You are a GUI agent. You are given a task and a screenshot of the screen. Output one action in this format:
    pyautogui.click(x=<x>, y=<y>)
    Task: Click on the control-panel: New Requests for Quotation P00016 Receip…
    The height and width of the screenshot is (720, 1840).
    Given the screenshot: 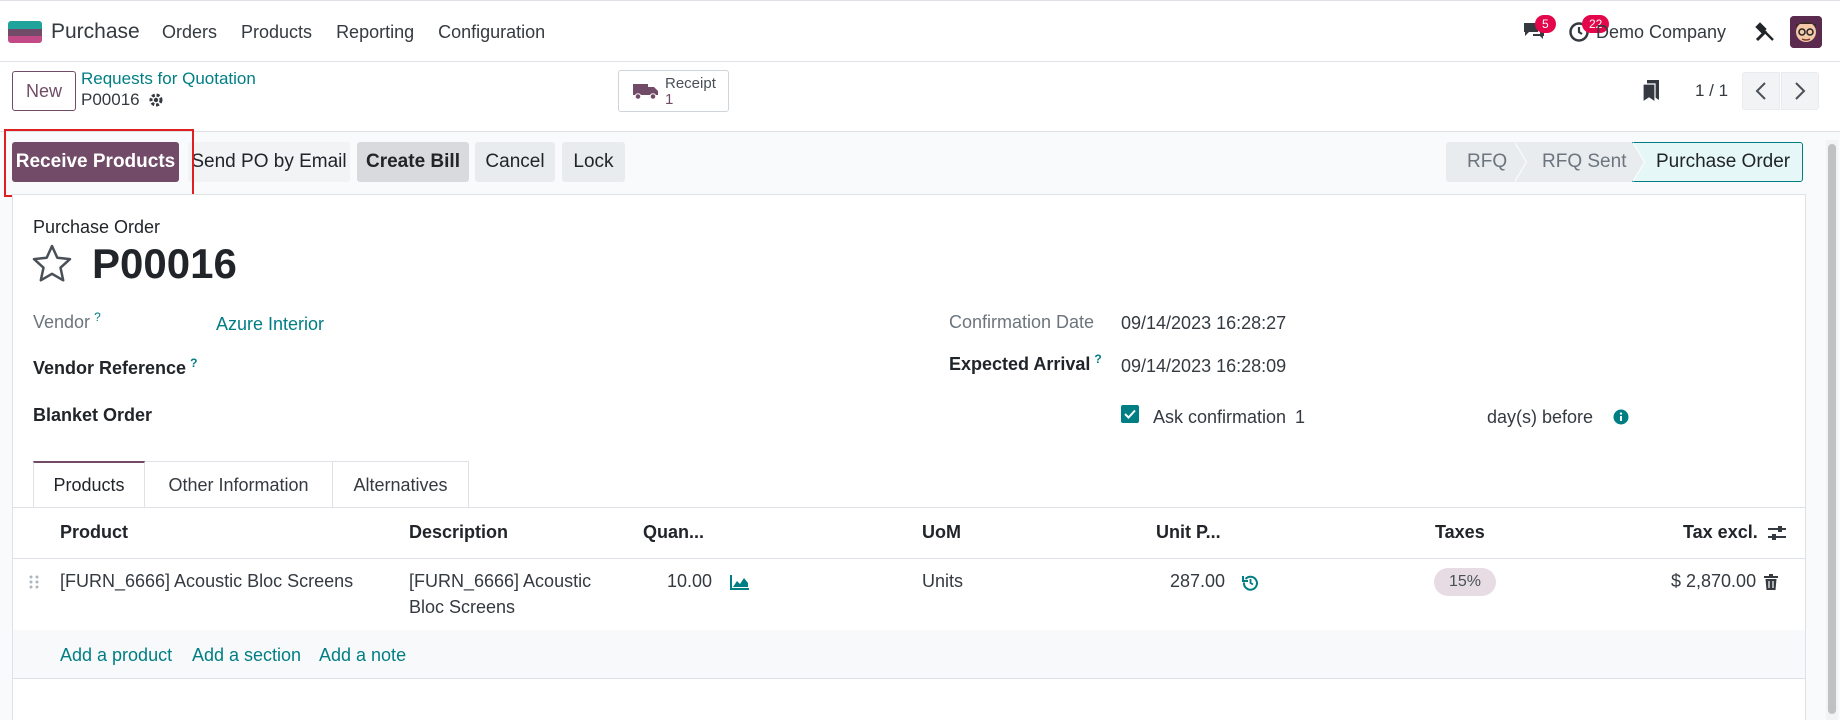 What is the action you would take?
    pyautogui.click(x=920, y=97)
    